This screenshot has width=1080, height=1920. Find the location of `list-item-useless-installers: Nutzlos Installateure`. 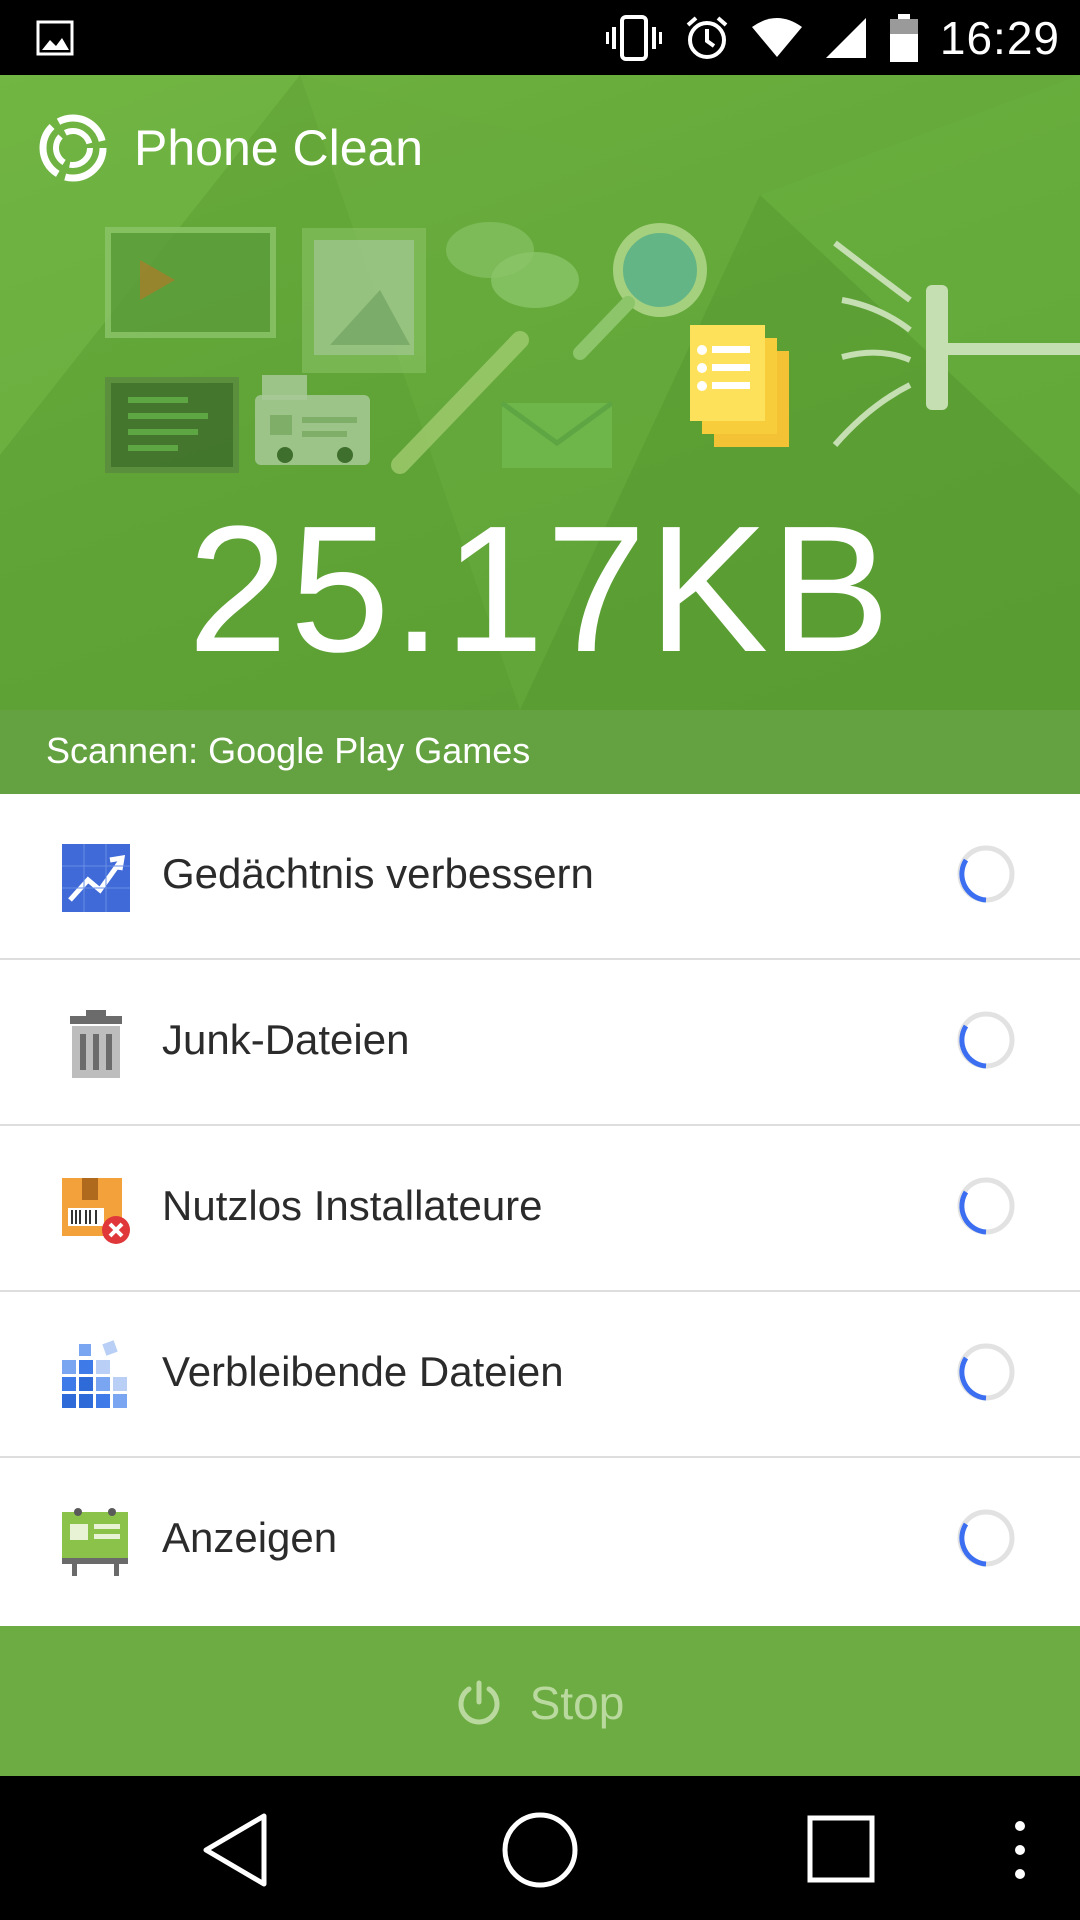

list-item-useless-installers: Nutzlos Installateure is located at coordinates (540, 1209).